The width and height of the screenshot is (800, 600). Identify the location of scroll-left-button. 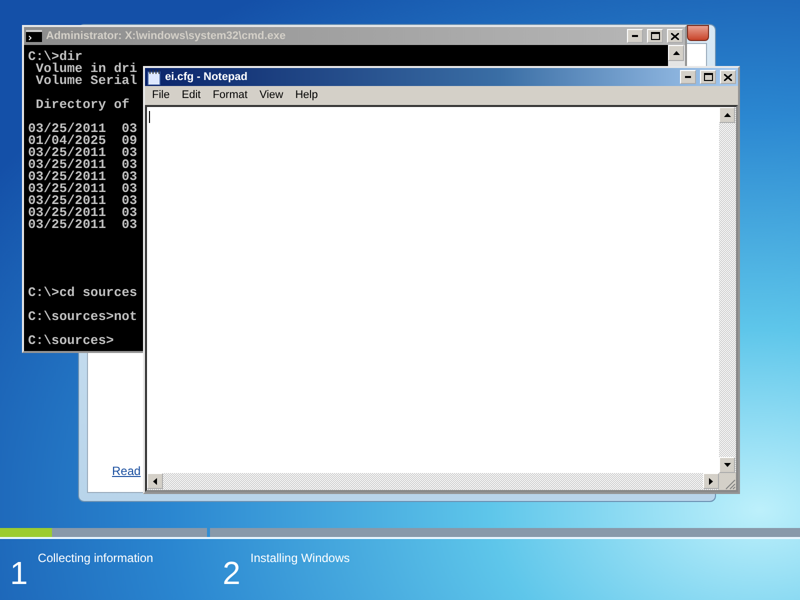
(155, 481).